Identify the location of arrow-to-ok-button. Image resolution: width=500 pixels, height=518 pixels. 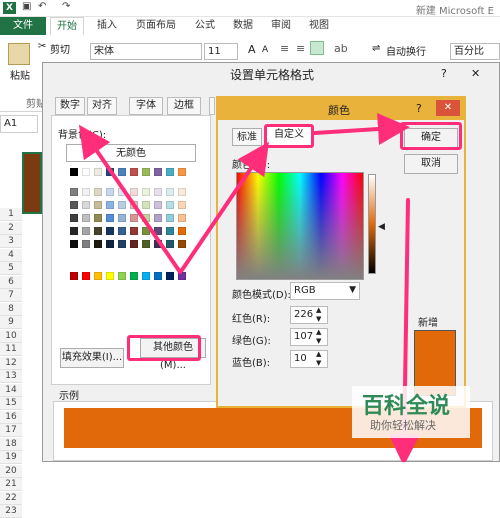
(361, 129).